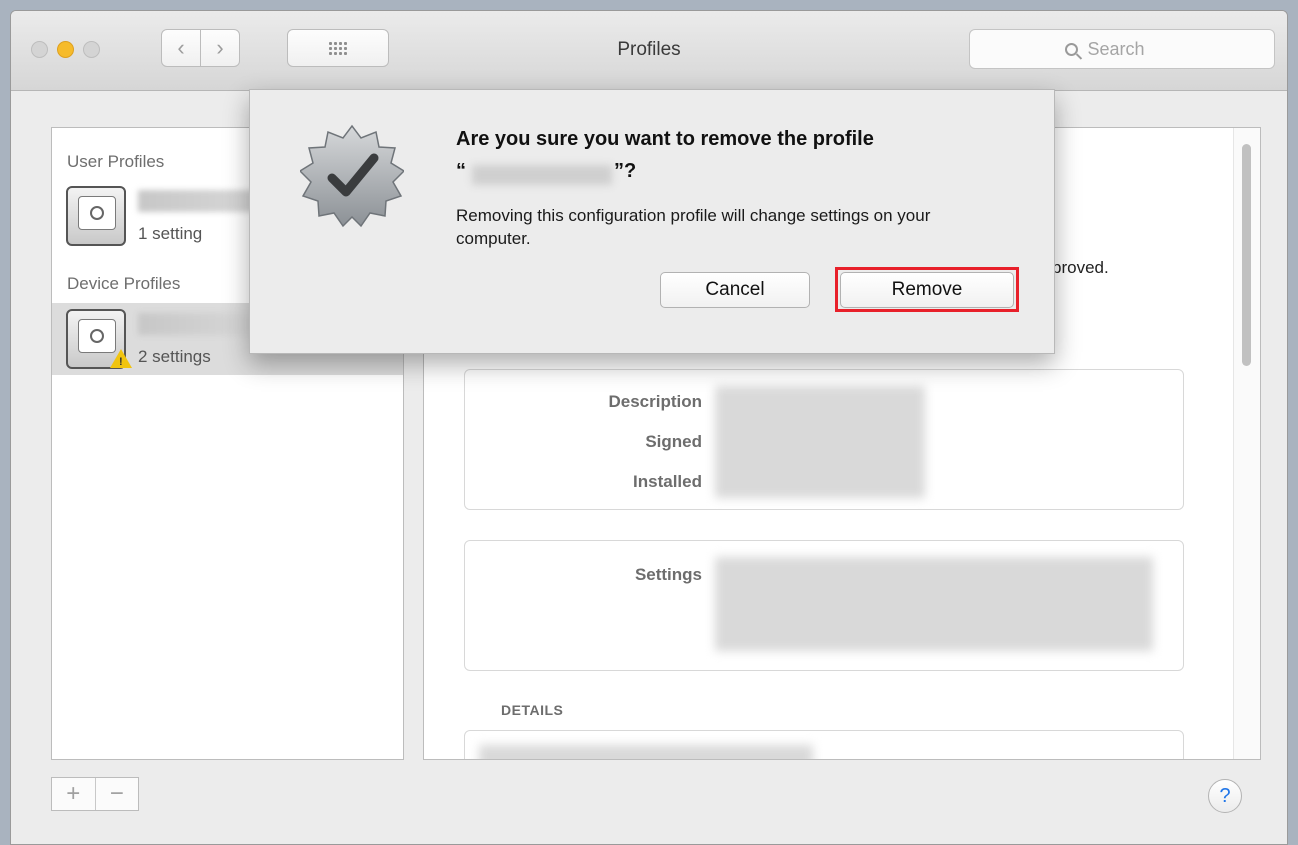 The image size is (1298, 845). I want to click on dialog-quote-close: ”?, so click(625, 171).